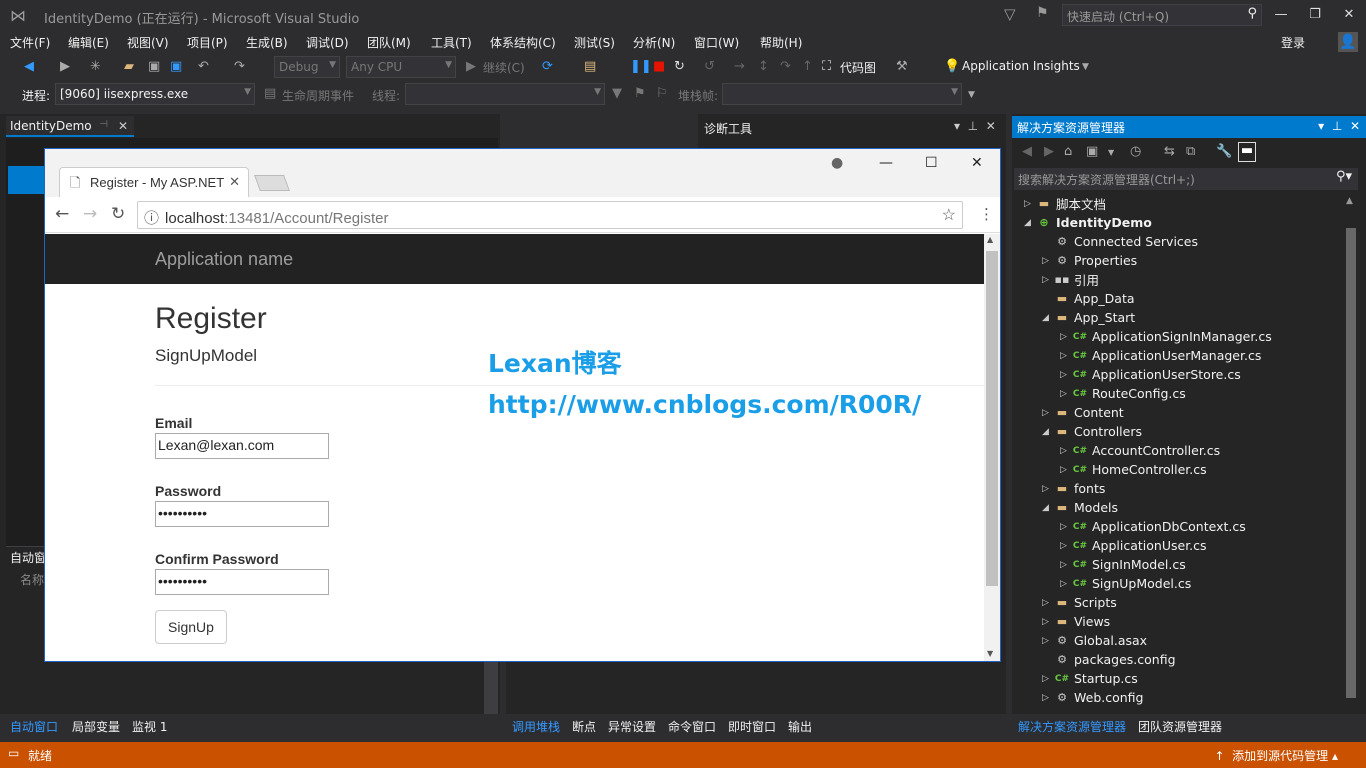 This screenshot has height=768, width=1366. What do you see at coordinates (1092, 697) in the screenshot?
I see `tree-item: ▷ ⚙ Web.config` at bounding box center [1092, 697].